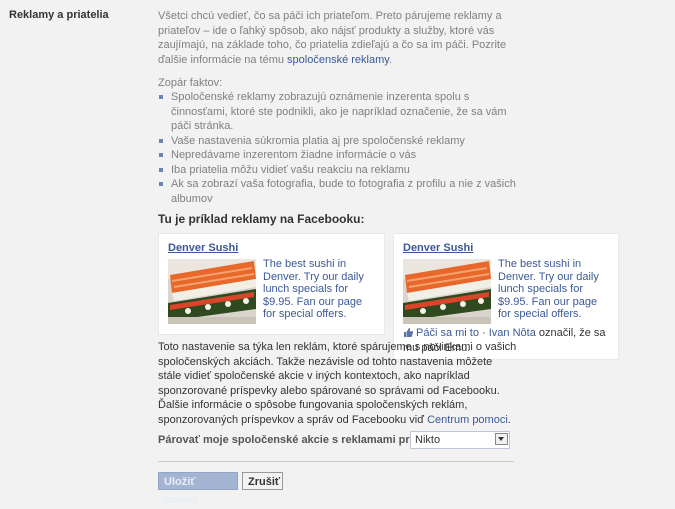  I want to click on social-ads-link: spoločenské reklamy, so click(338, 60).